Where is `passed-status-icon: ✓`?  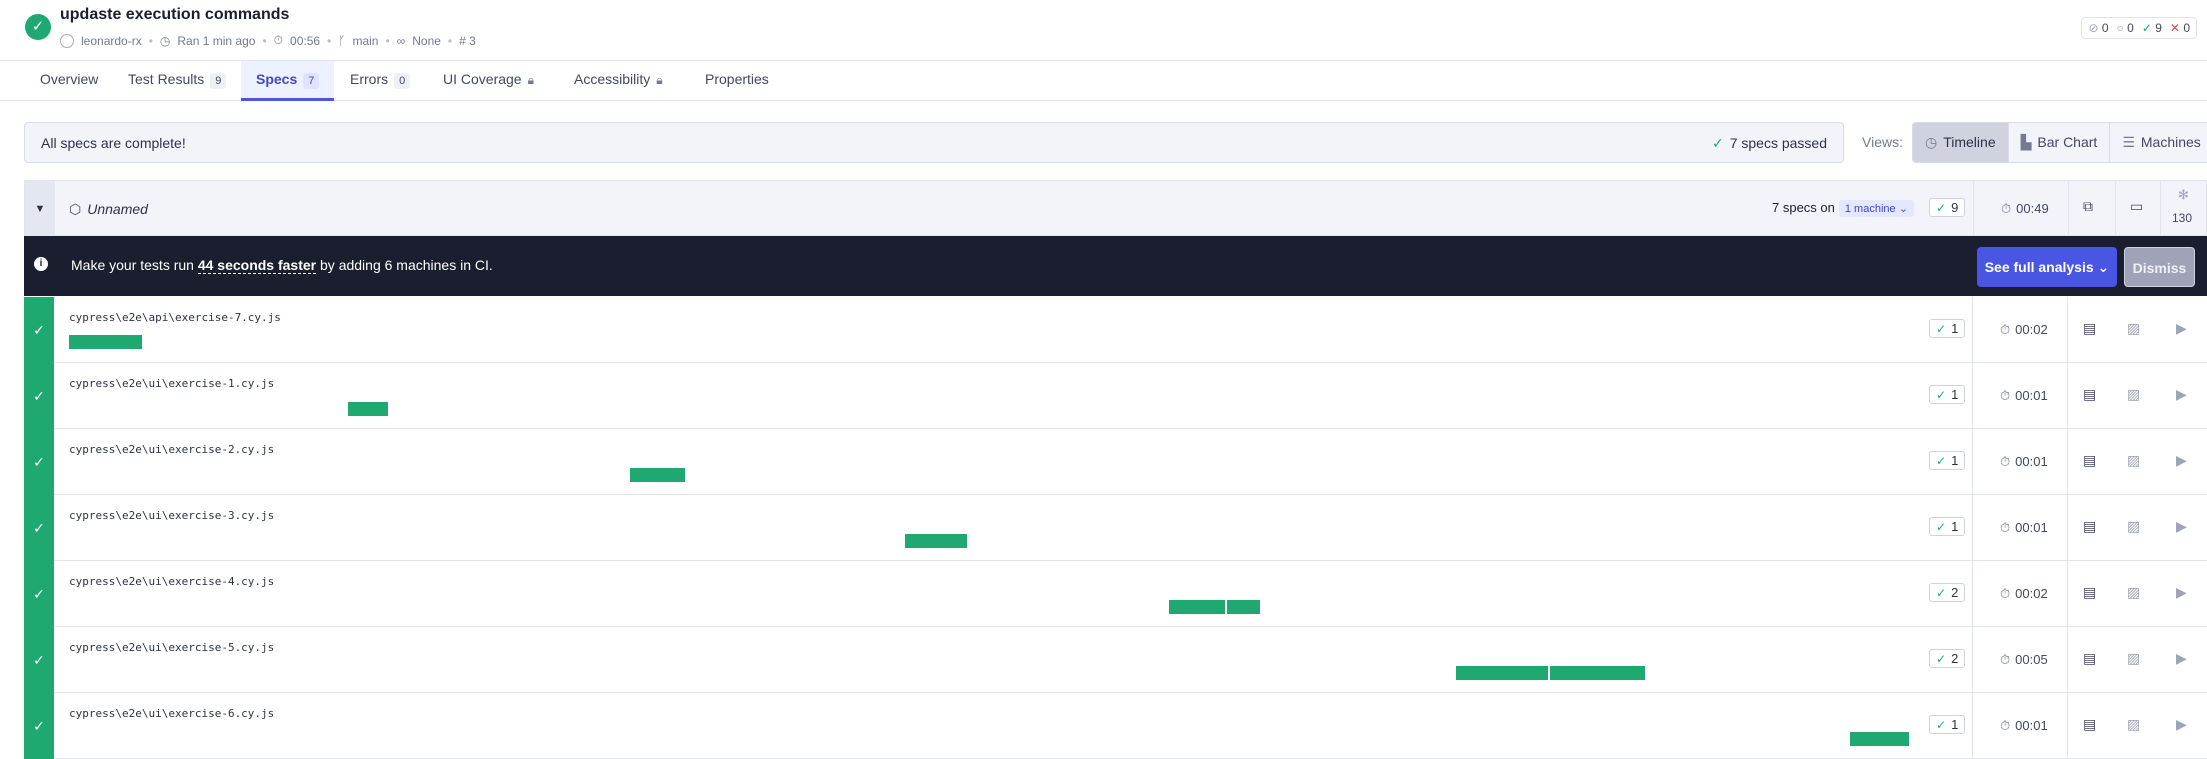
passed-status-icon: ✓ is located at coordinates (38, 27).